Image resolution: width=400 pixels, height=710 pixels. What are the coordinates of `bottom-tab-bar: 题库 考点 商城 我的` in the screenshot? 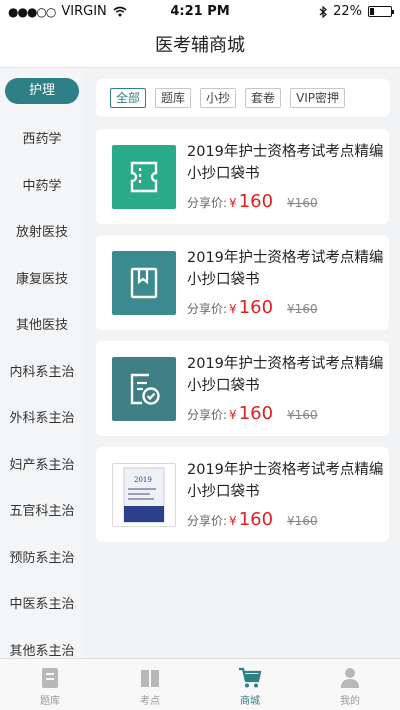 It's located at (200, 684).